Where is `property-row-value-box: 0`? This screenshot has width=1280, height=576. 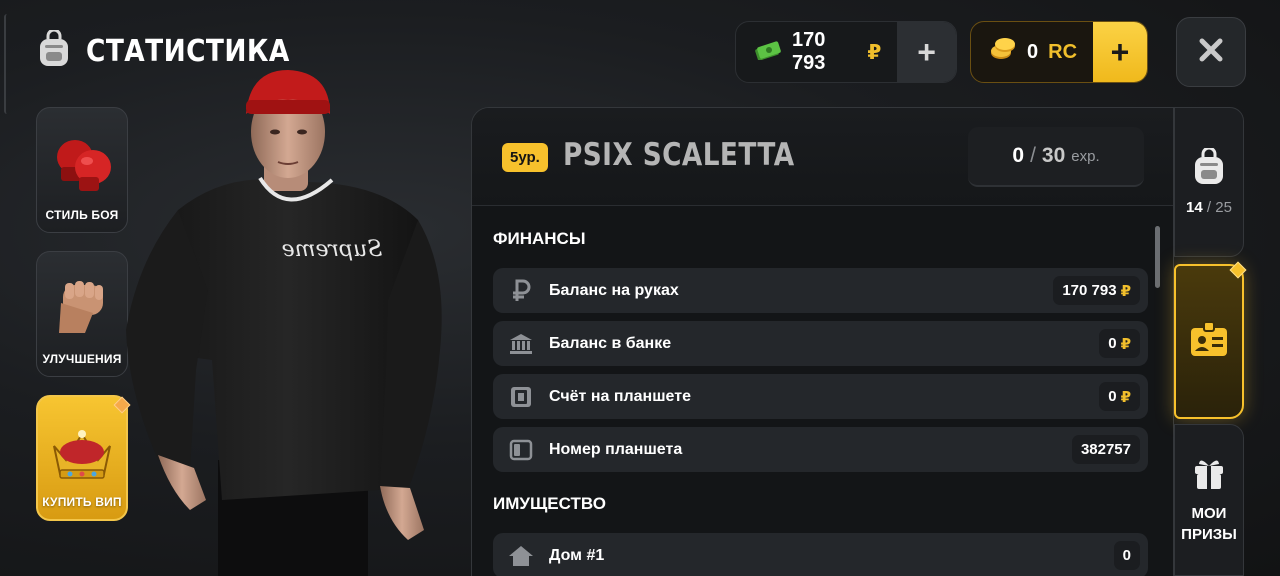 property-row-value-box: 0 is located at coordinates (1126, 555).